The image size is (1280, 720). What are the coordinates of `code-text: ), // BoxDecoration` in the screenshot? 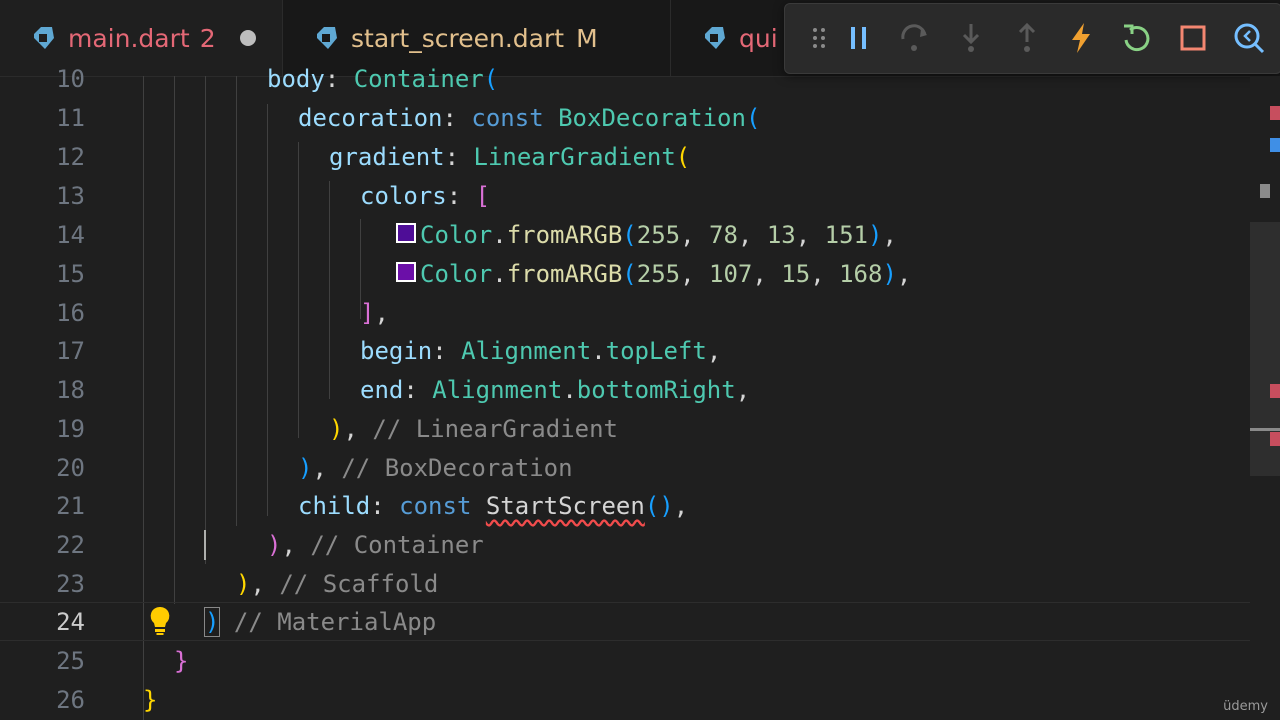 It's located at (435, 468).